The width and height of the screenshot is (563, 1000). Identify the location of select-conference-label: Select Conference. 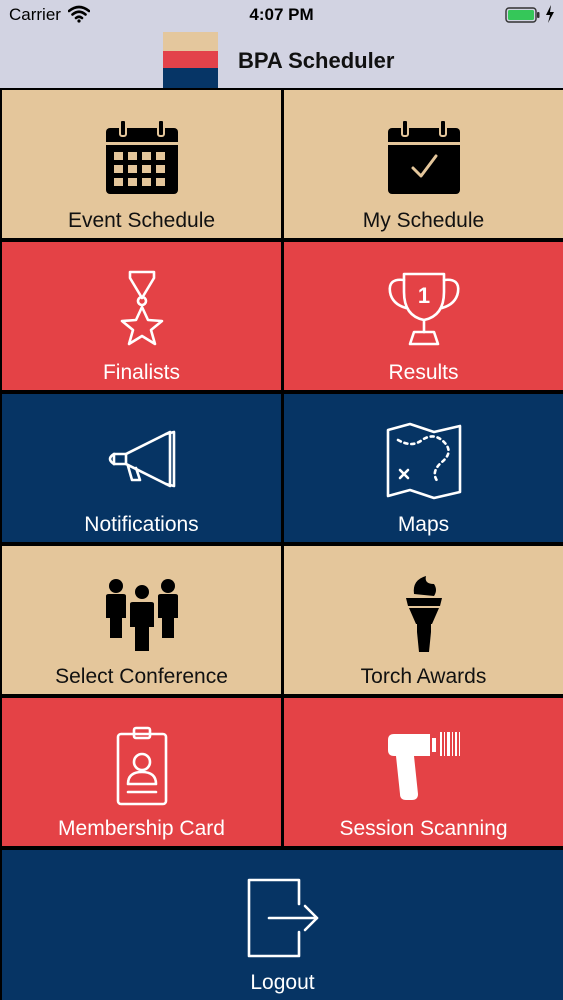
(141, 676).